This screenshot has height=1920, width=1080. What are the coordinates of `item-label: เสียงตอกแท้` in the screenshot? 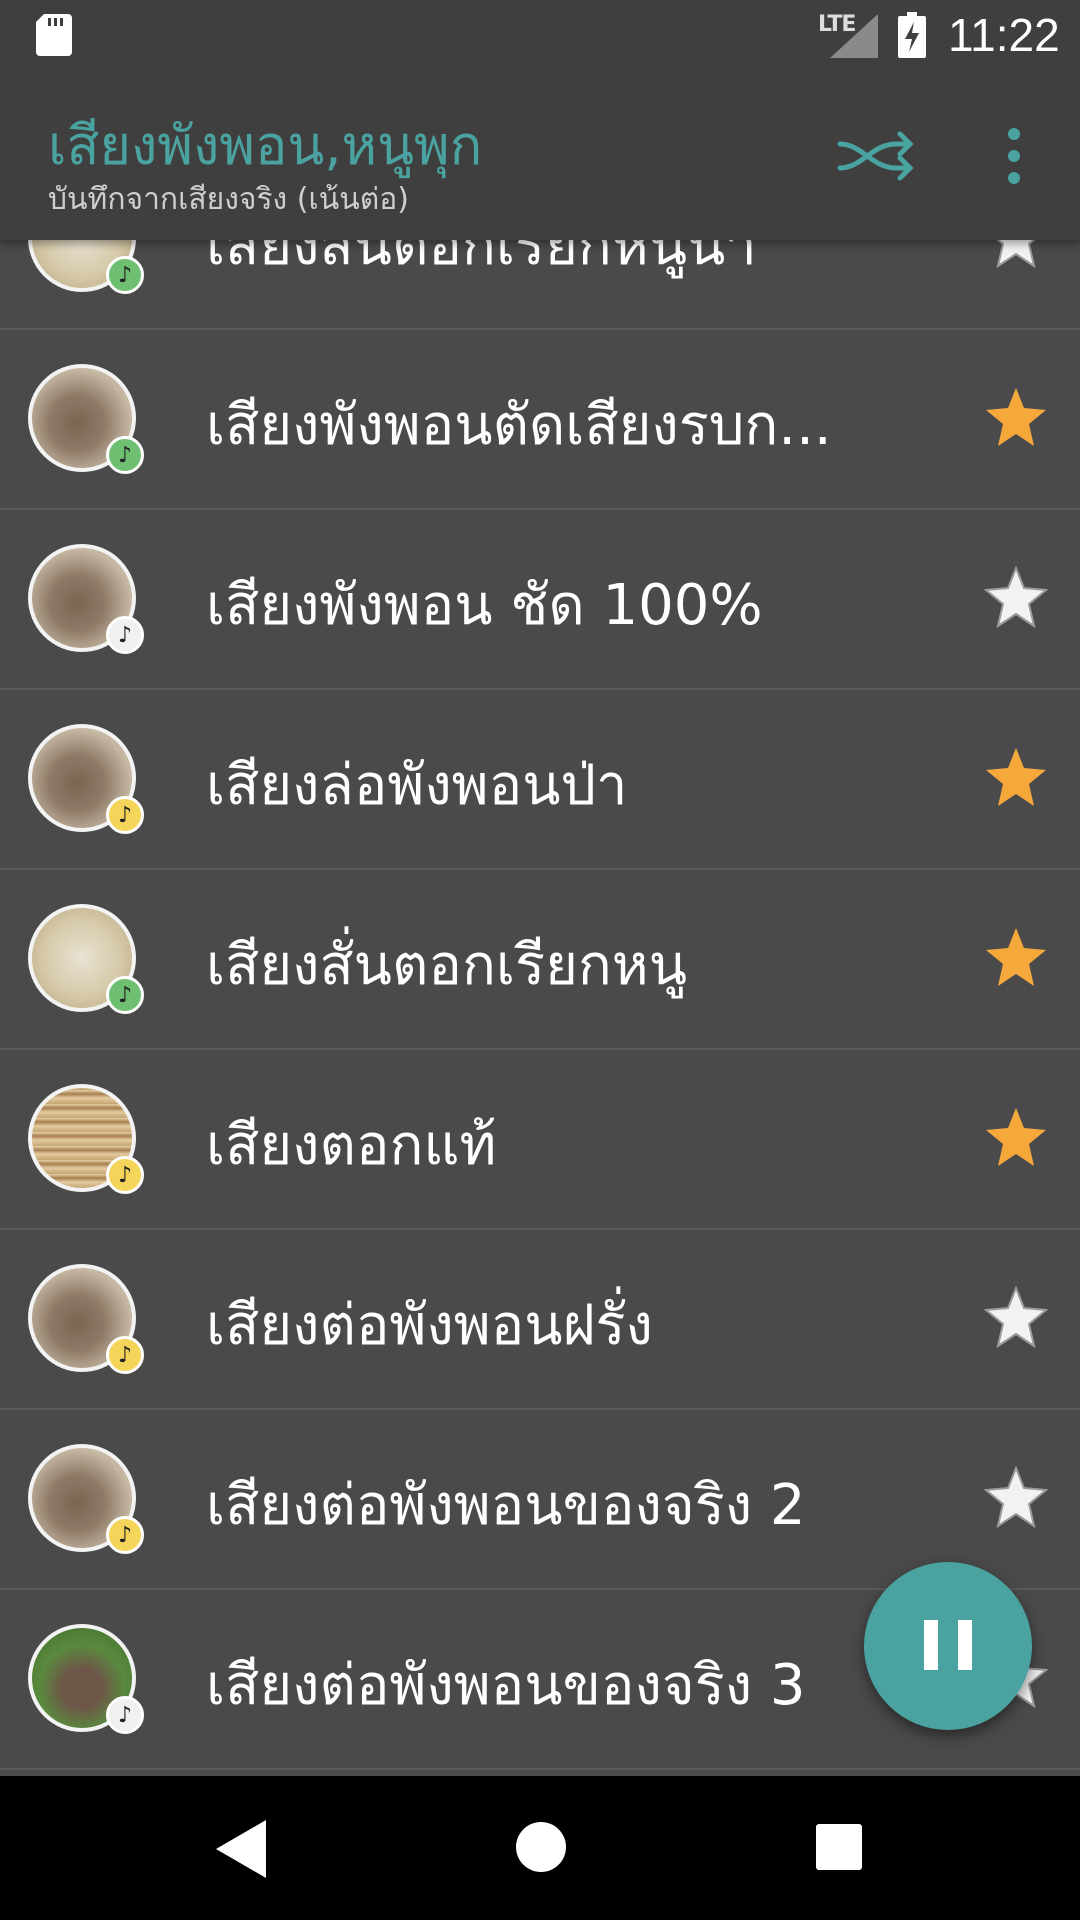 It's located at (351, 1145).